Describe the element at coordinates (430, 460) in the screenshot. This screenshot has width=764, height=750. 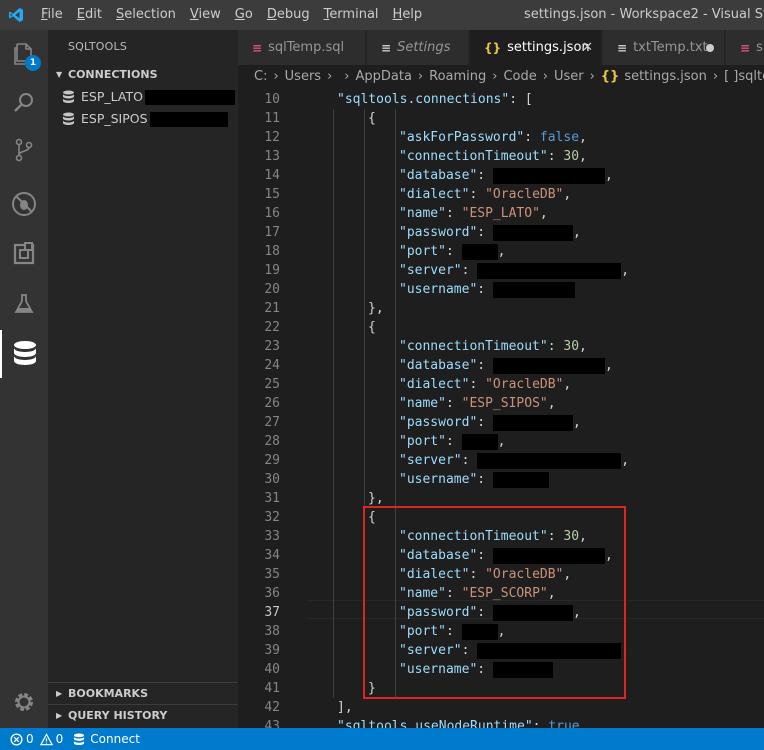
I see `code-token: "server"` at that location.